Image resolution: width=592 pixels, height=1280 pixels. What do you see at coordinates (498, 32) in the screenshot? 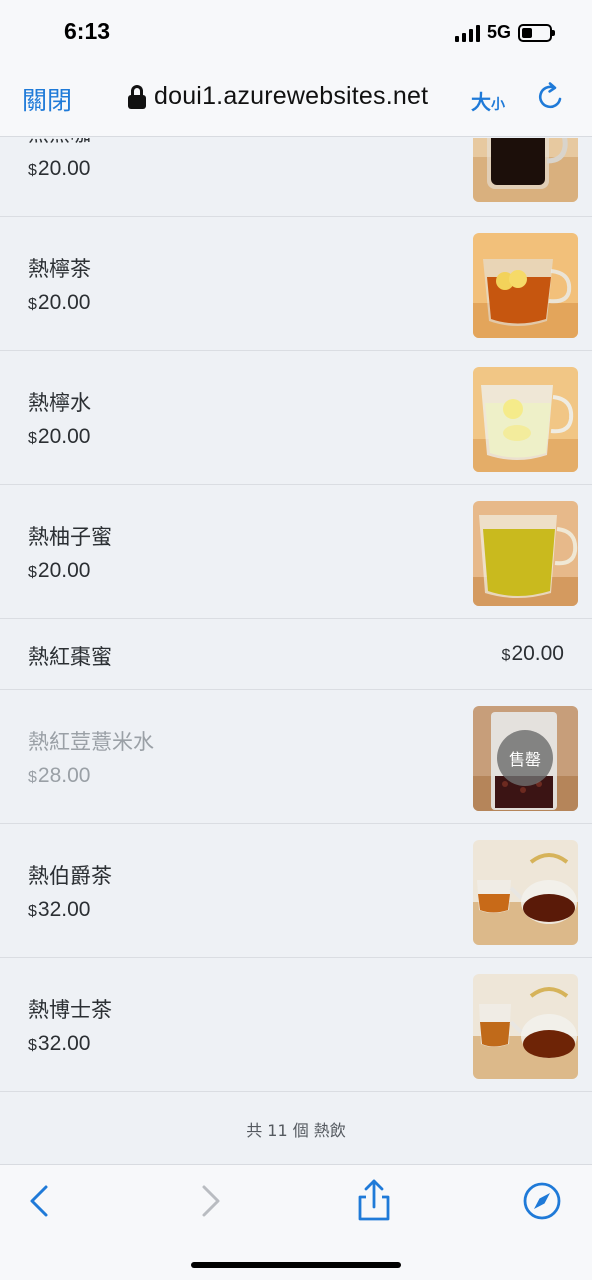
I see `network-type: 5G` at bounding box center [498, 32].